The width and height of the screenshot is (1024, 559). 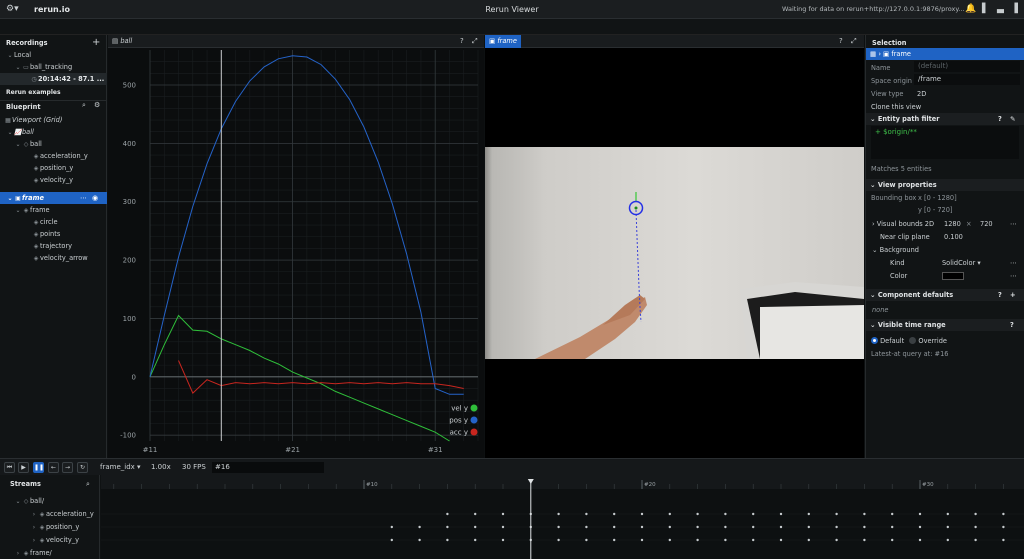 What do you see at coordinates (967, 79) in the screenshot?
I see `space-origin-input: /frame` at bounding box center [967, 79].